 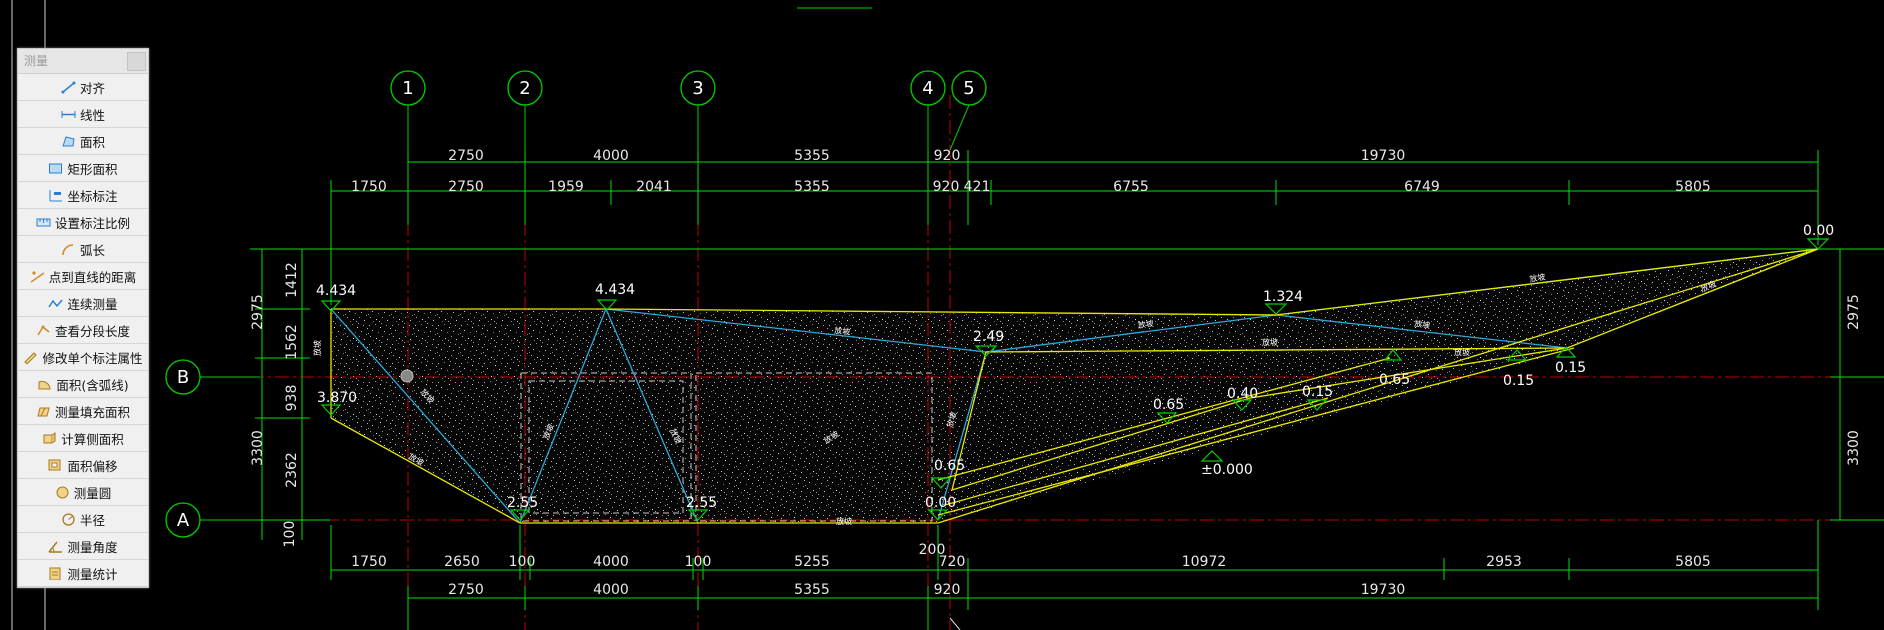 I want to click on arc-area-icon, so click(x=44, y=384).